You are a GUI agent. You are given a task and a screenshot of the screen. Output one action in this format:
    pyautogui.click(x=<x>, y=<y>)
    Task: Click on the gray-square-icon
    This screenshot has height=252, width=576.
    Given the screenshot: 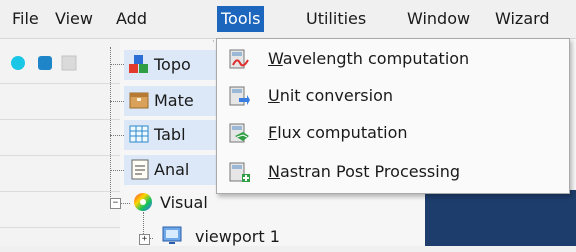 What is the action you would take?
    pyautogui.click(x=69, y=63)
    